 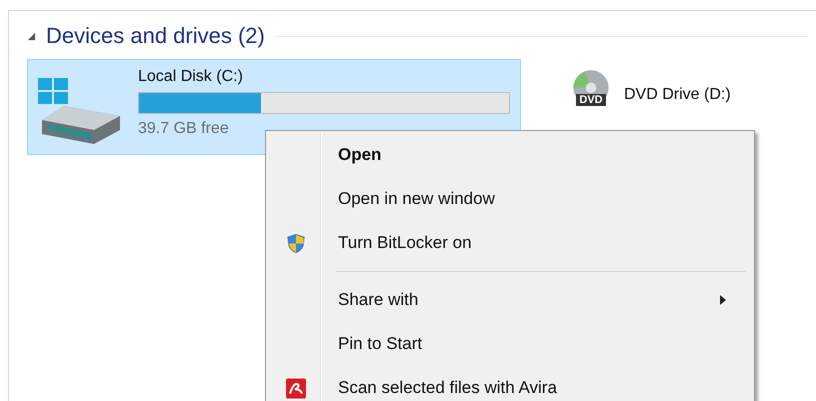 I want to click on group-title: Devices and drives (2), so click(x=155, y=36).